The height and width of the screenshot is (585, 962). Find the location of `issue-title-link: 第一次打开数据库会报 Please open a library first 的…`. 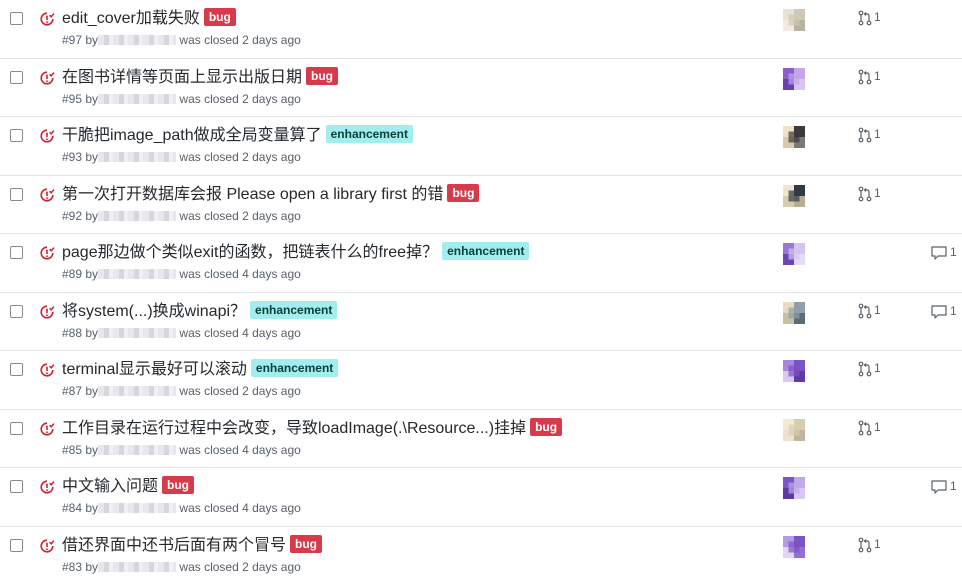

issue-title-link: 第一次打开数据库会报 Please open a library first 的… is located at coordinates (252, 194).